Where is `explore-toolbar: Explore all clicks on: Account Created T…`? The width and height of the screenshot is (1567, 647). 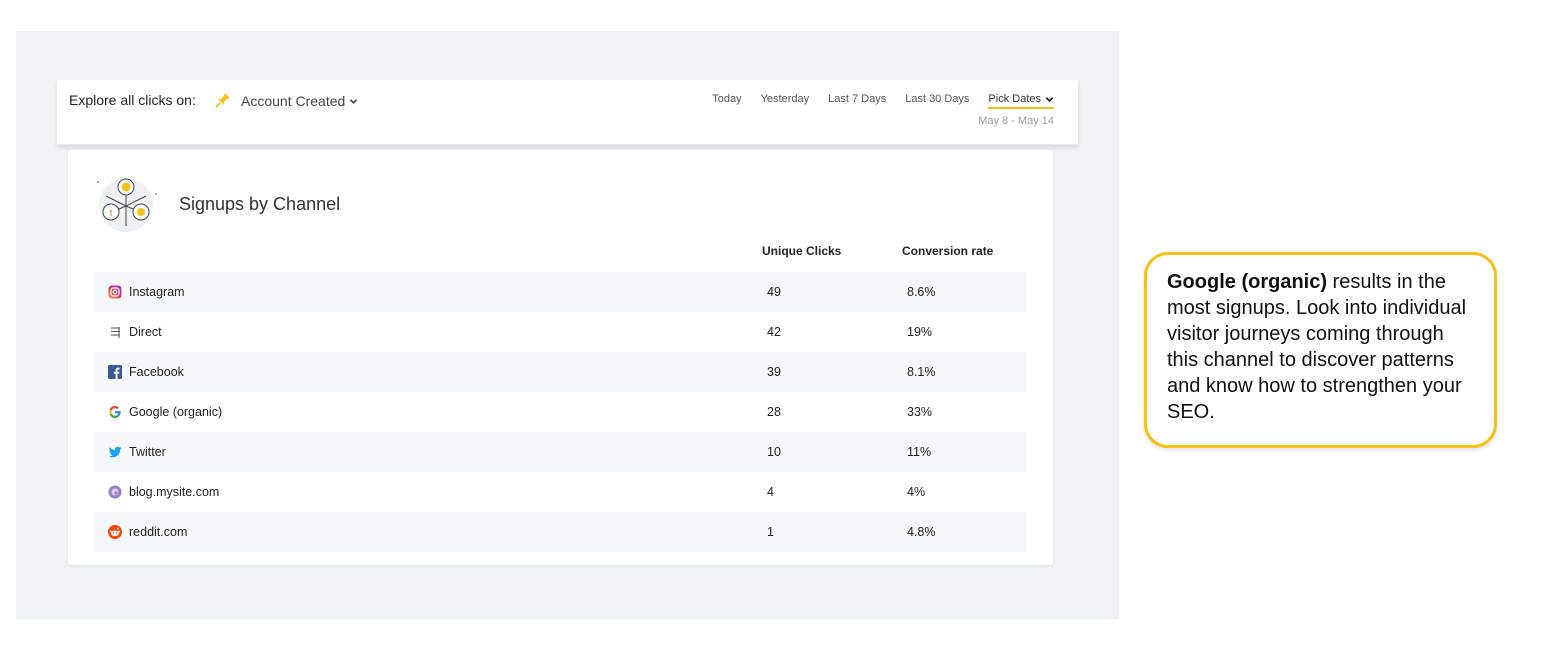 explore-toolbar: Explore all clicks on: Account Created T… is located at coordinates (567, 112).